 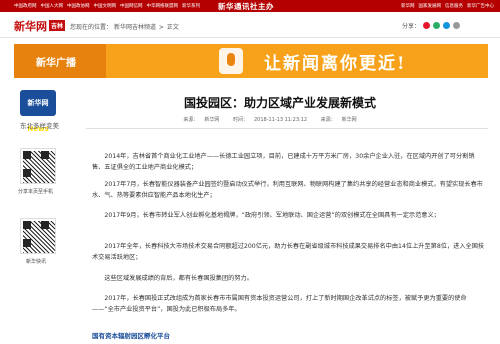 What do you see at coordinates (191, 6) in the screenshot?
I see `top-link: 新华系列` at bounding box center [191, 6].